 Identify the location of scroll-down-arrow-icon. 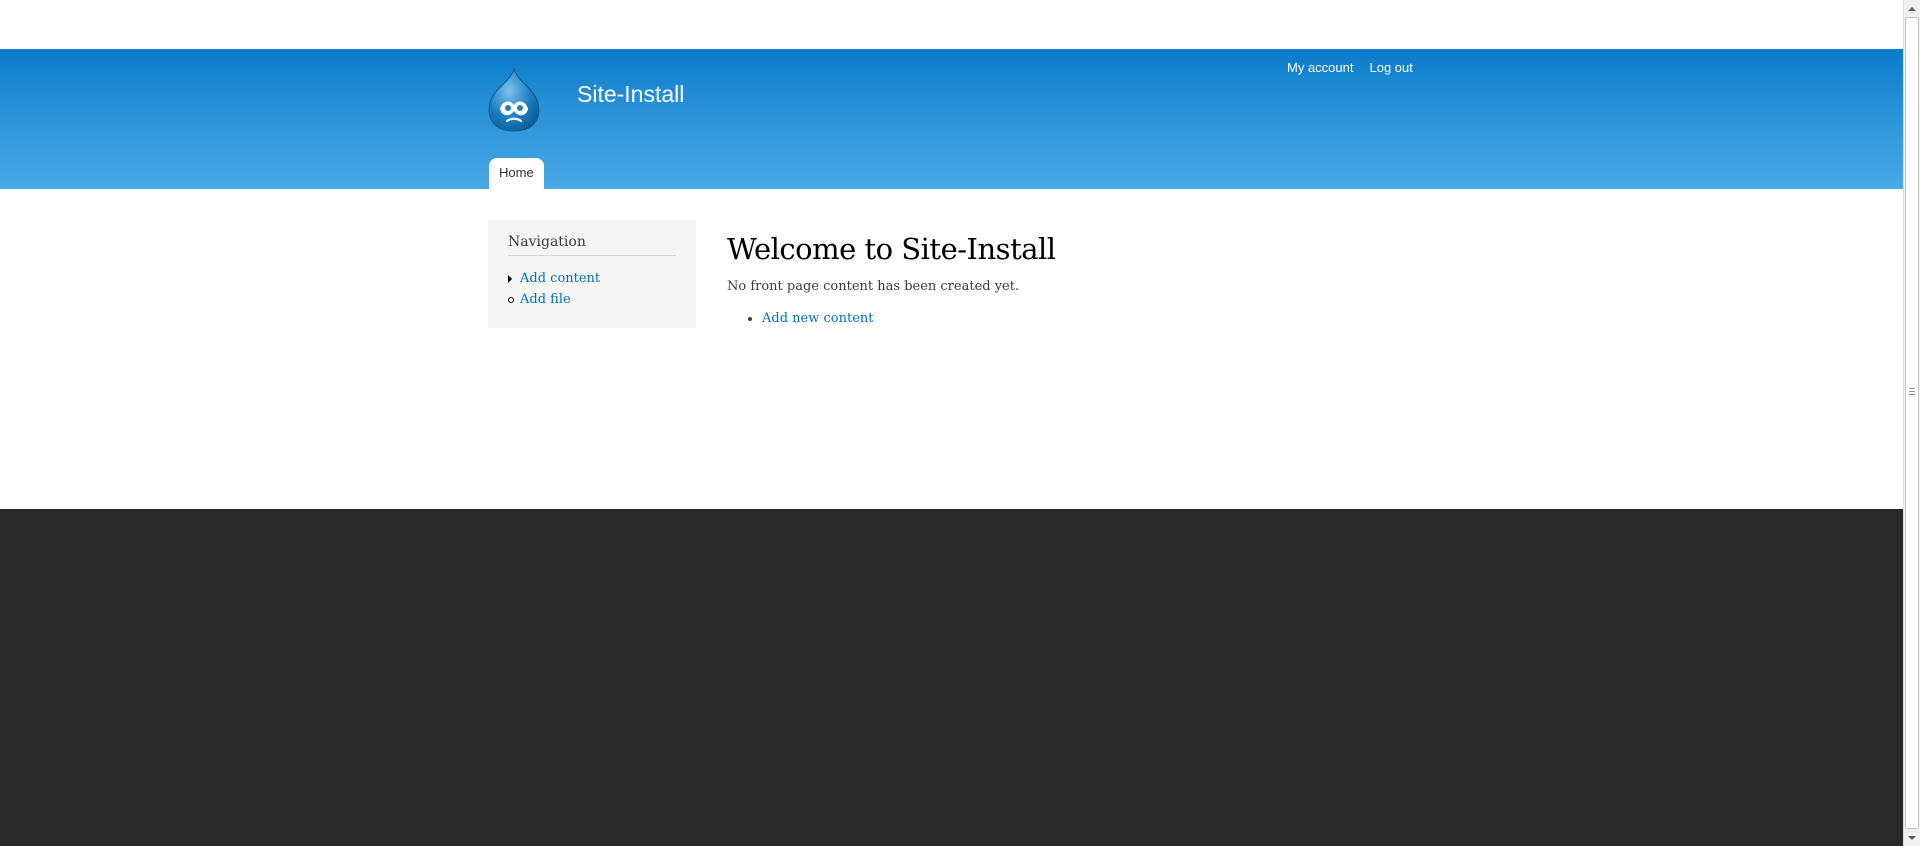
(1912, 837).